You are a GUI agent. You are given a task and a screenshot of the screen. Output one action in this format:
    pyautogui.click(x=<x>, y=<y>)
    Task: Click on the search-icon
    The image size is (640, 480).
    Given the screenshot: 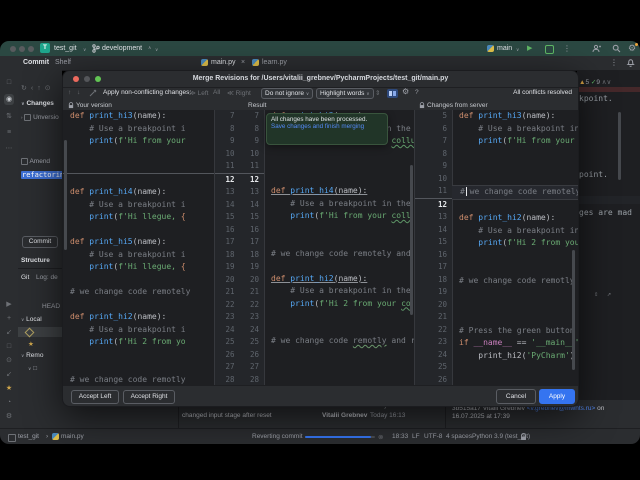 What is the action you would take?
    pyautogui.click(x=616, y=48)
    